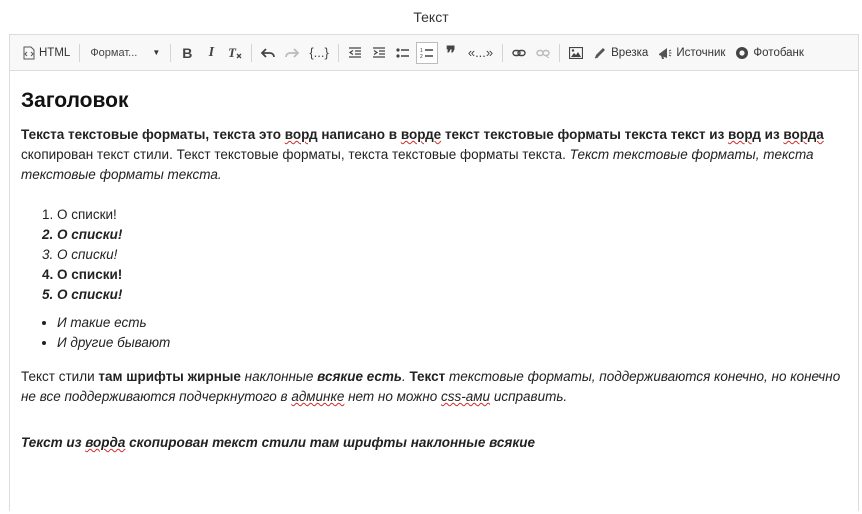 The height and width of the screenshot is (514, 862). What do you see at coordinates (359, 376) in the screenshot?
I see `p2-bold-italic-text: всякие есть` at bounding box center [359, 376].